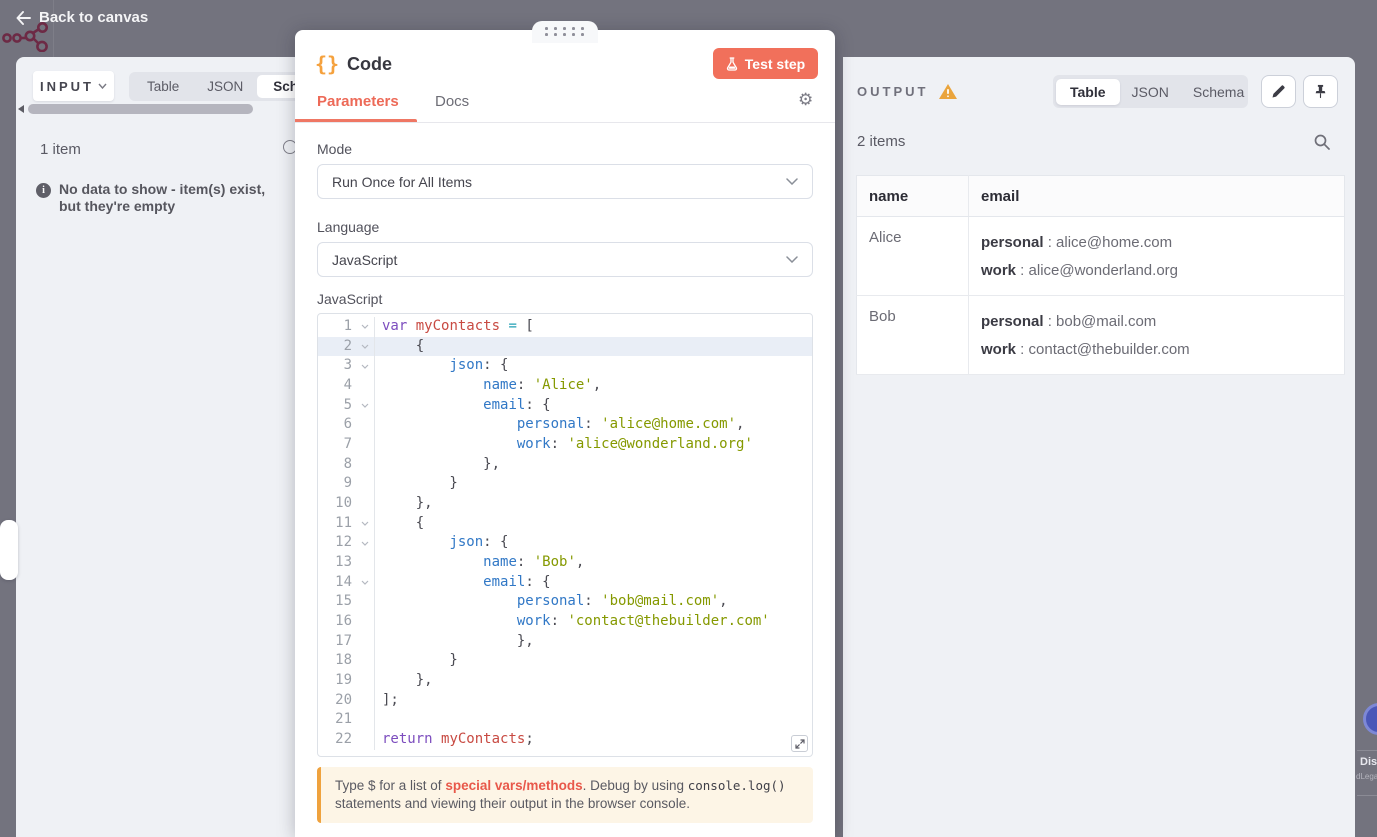 This screenshot has width=1377, height=837. What do you see at coordinates (1156, 196) in the screenshot?
I see `column-header-email: email` at bounding box center [1156, 196].